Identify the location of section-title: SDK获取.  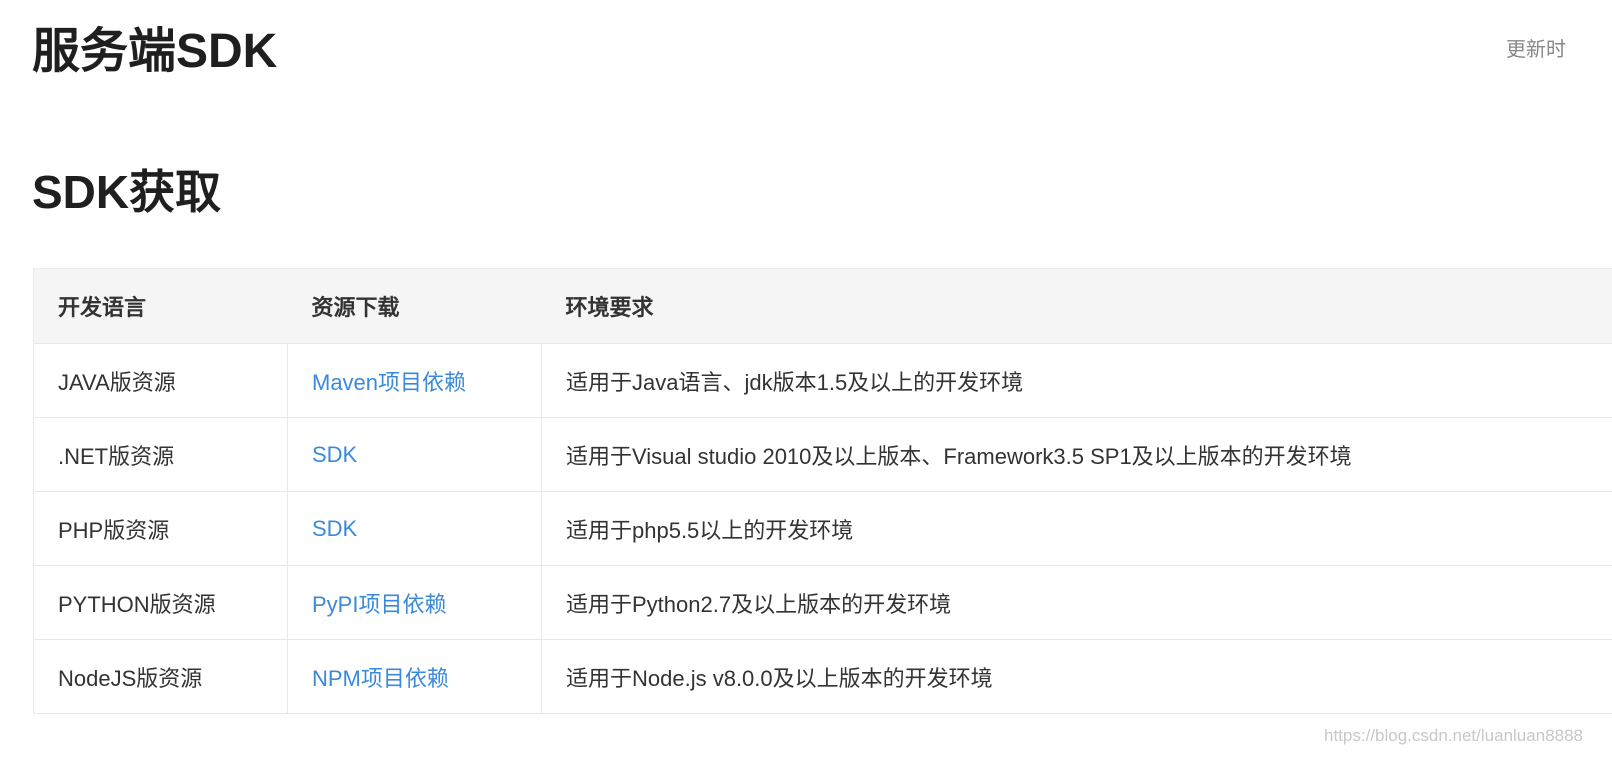
(127, 192).